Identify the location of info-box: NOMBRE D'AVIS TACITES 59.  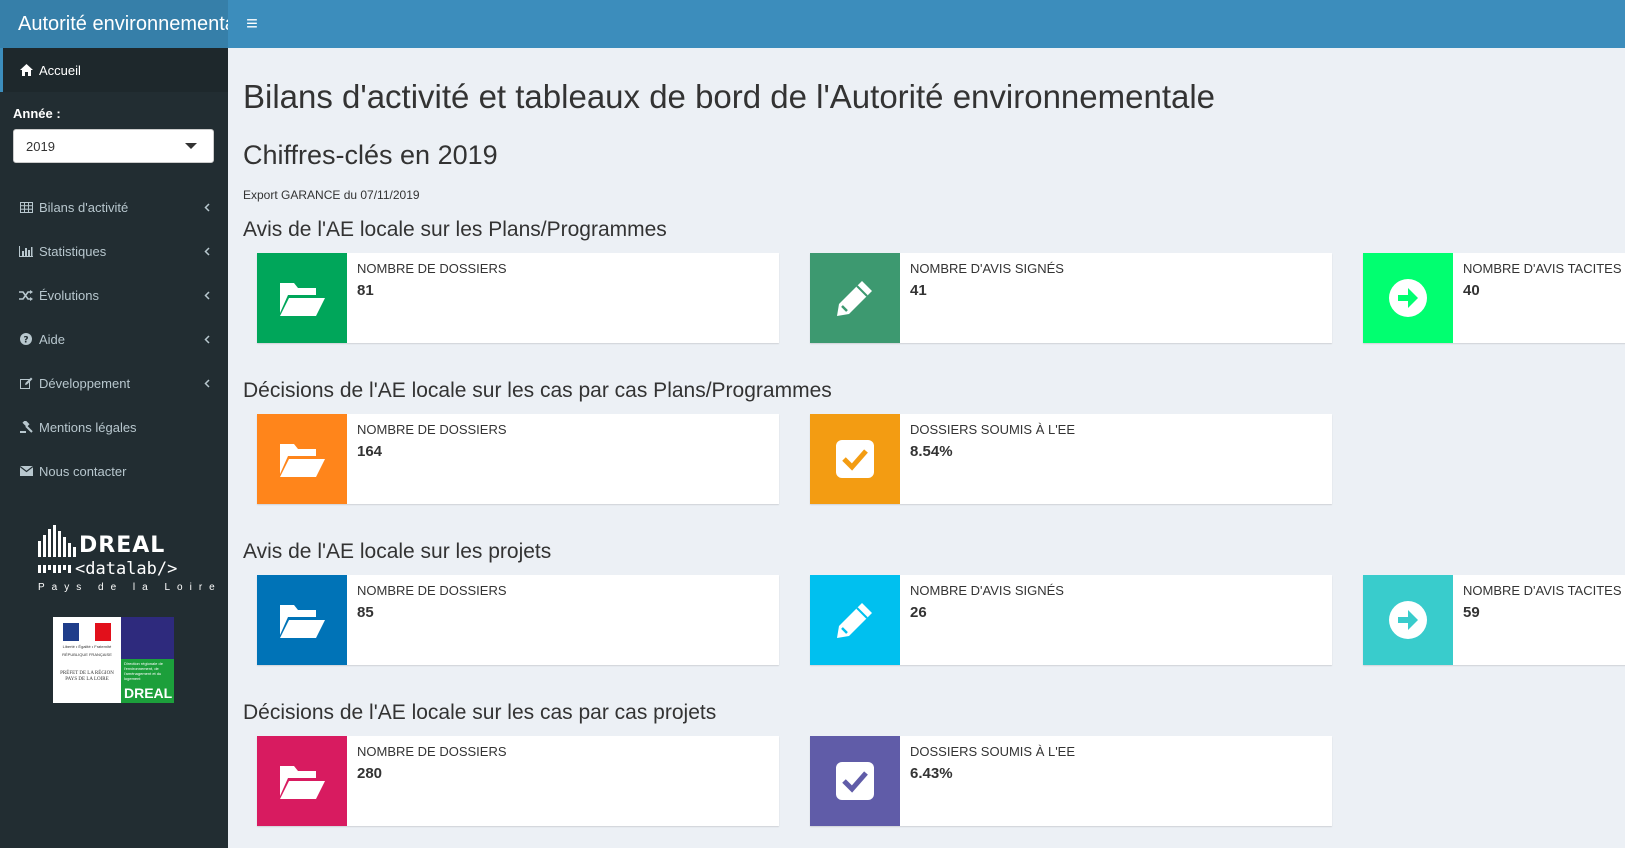
(1494, 620).